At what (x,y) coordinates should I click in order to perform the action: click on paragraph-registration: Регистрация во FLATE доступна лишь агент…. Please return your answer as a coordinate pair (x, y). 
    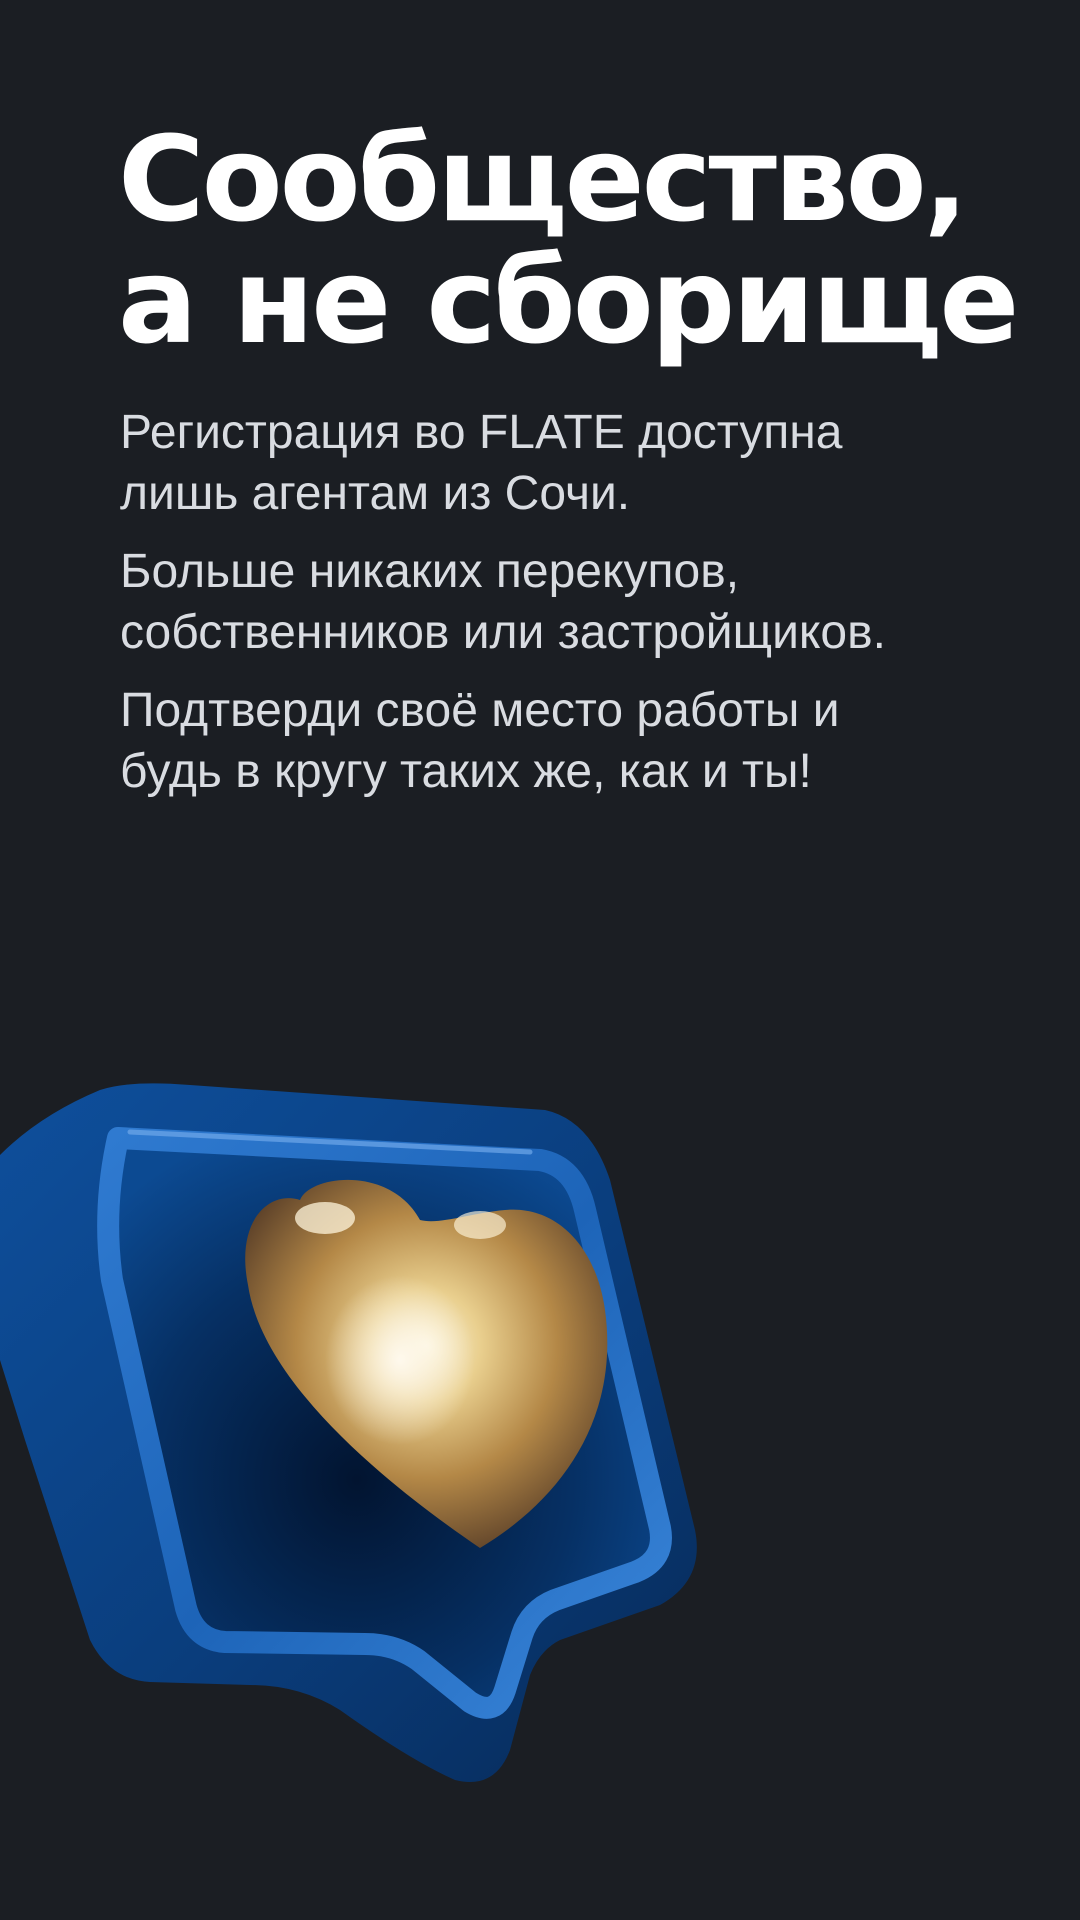
    Looking at the image, I should click on (570, 463).